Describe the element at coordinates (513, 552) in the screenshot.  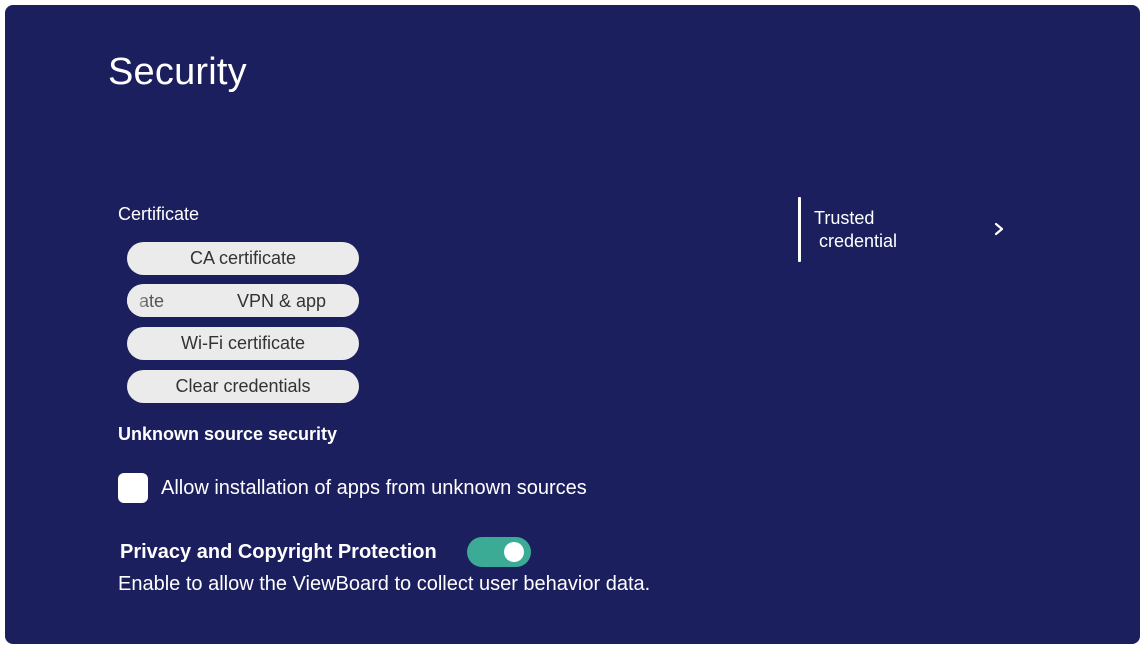
I see `toggle-knob` at that location.